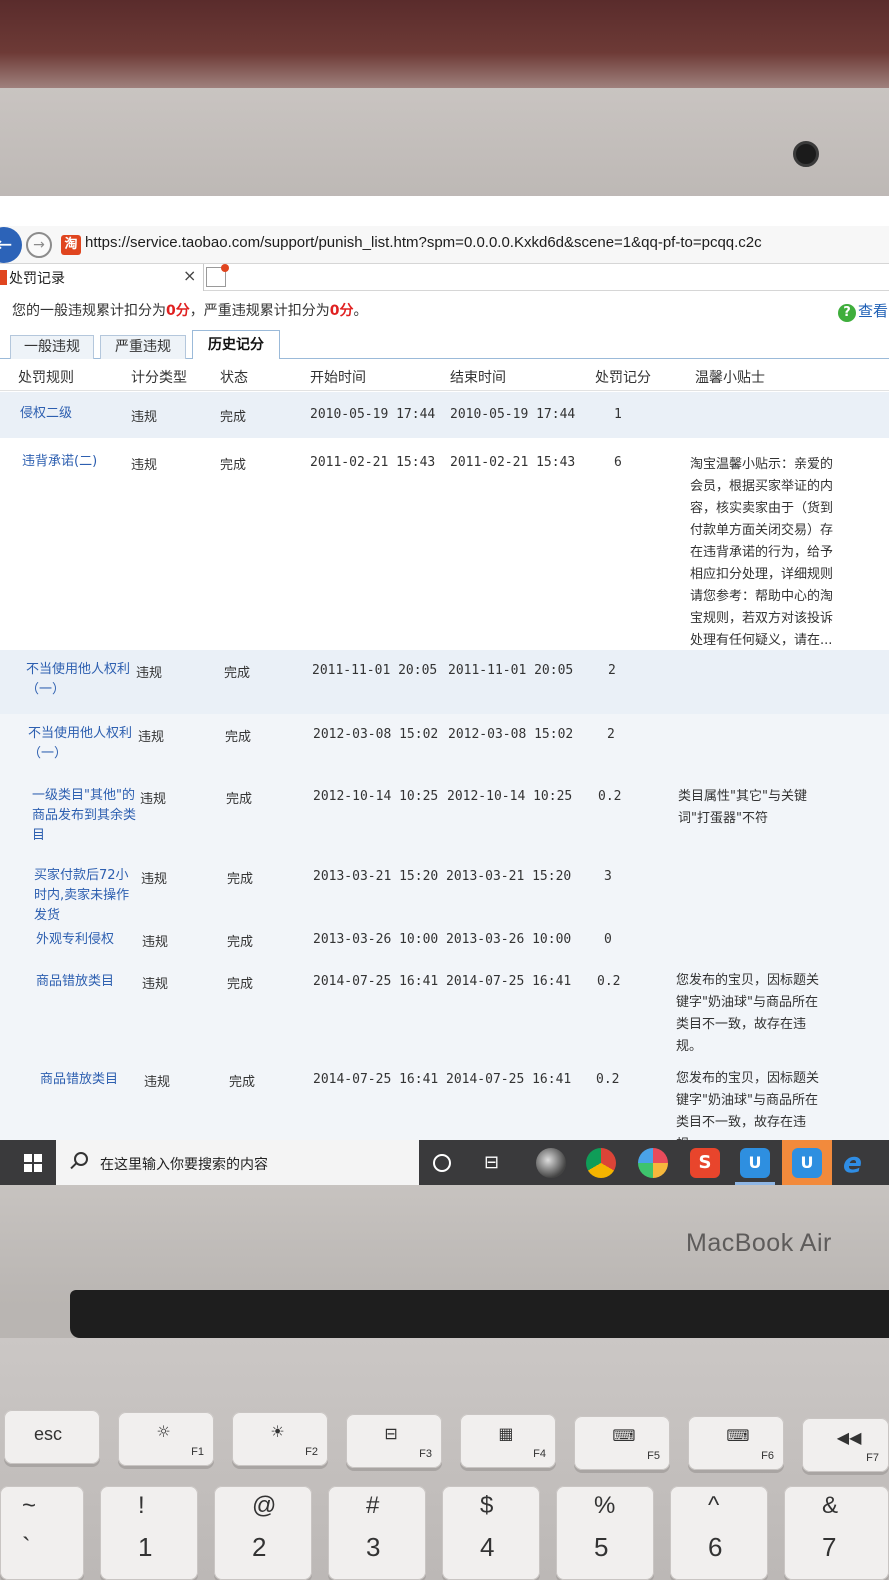 This screenshot has height=1580, width=889. I want to click on windows-start-button, so click(33, 1163).